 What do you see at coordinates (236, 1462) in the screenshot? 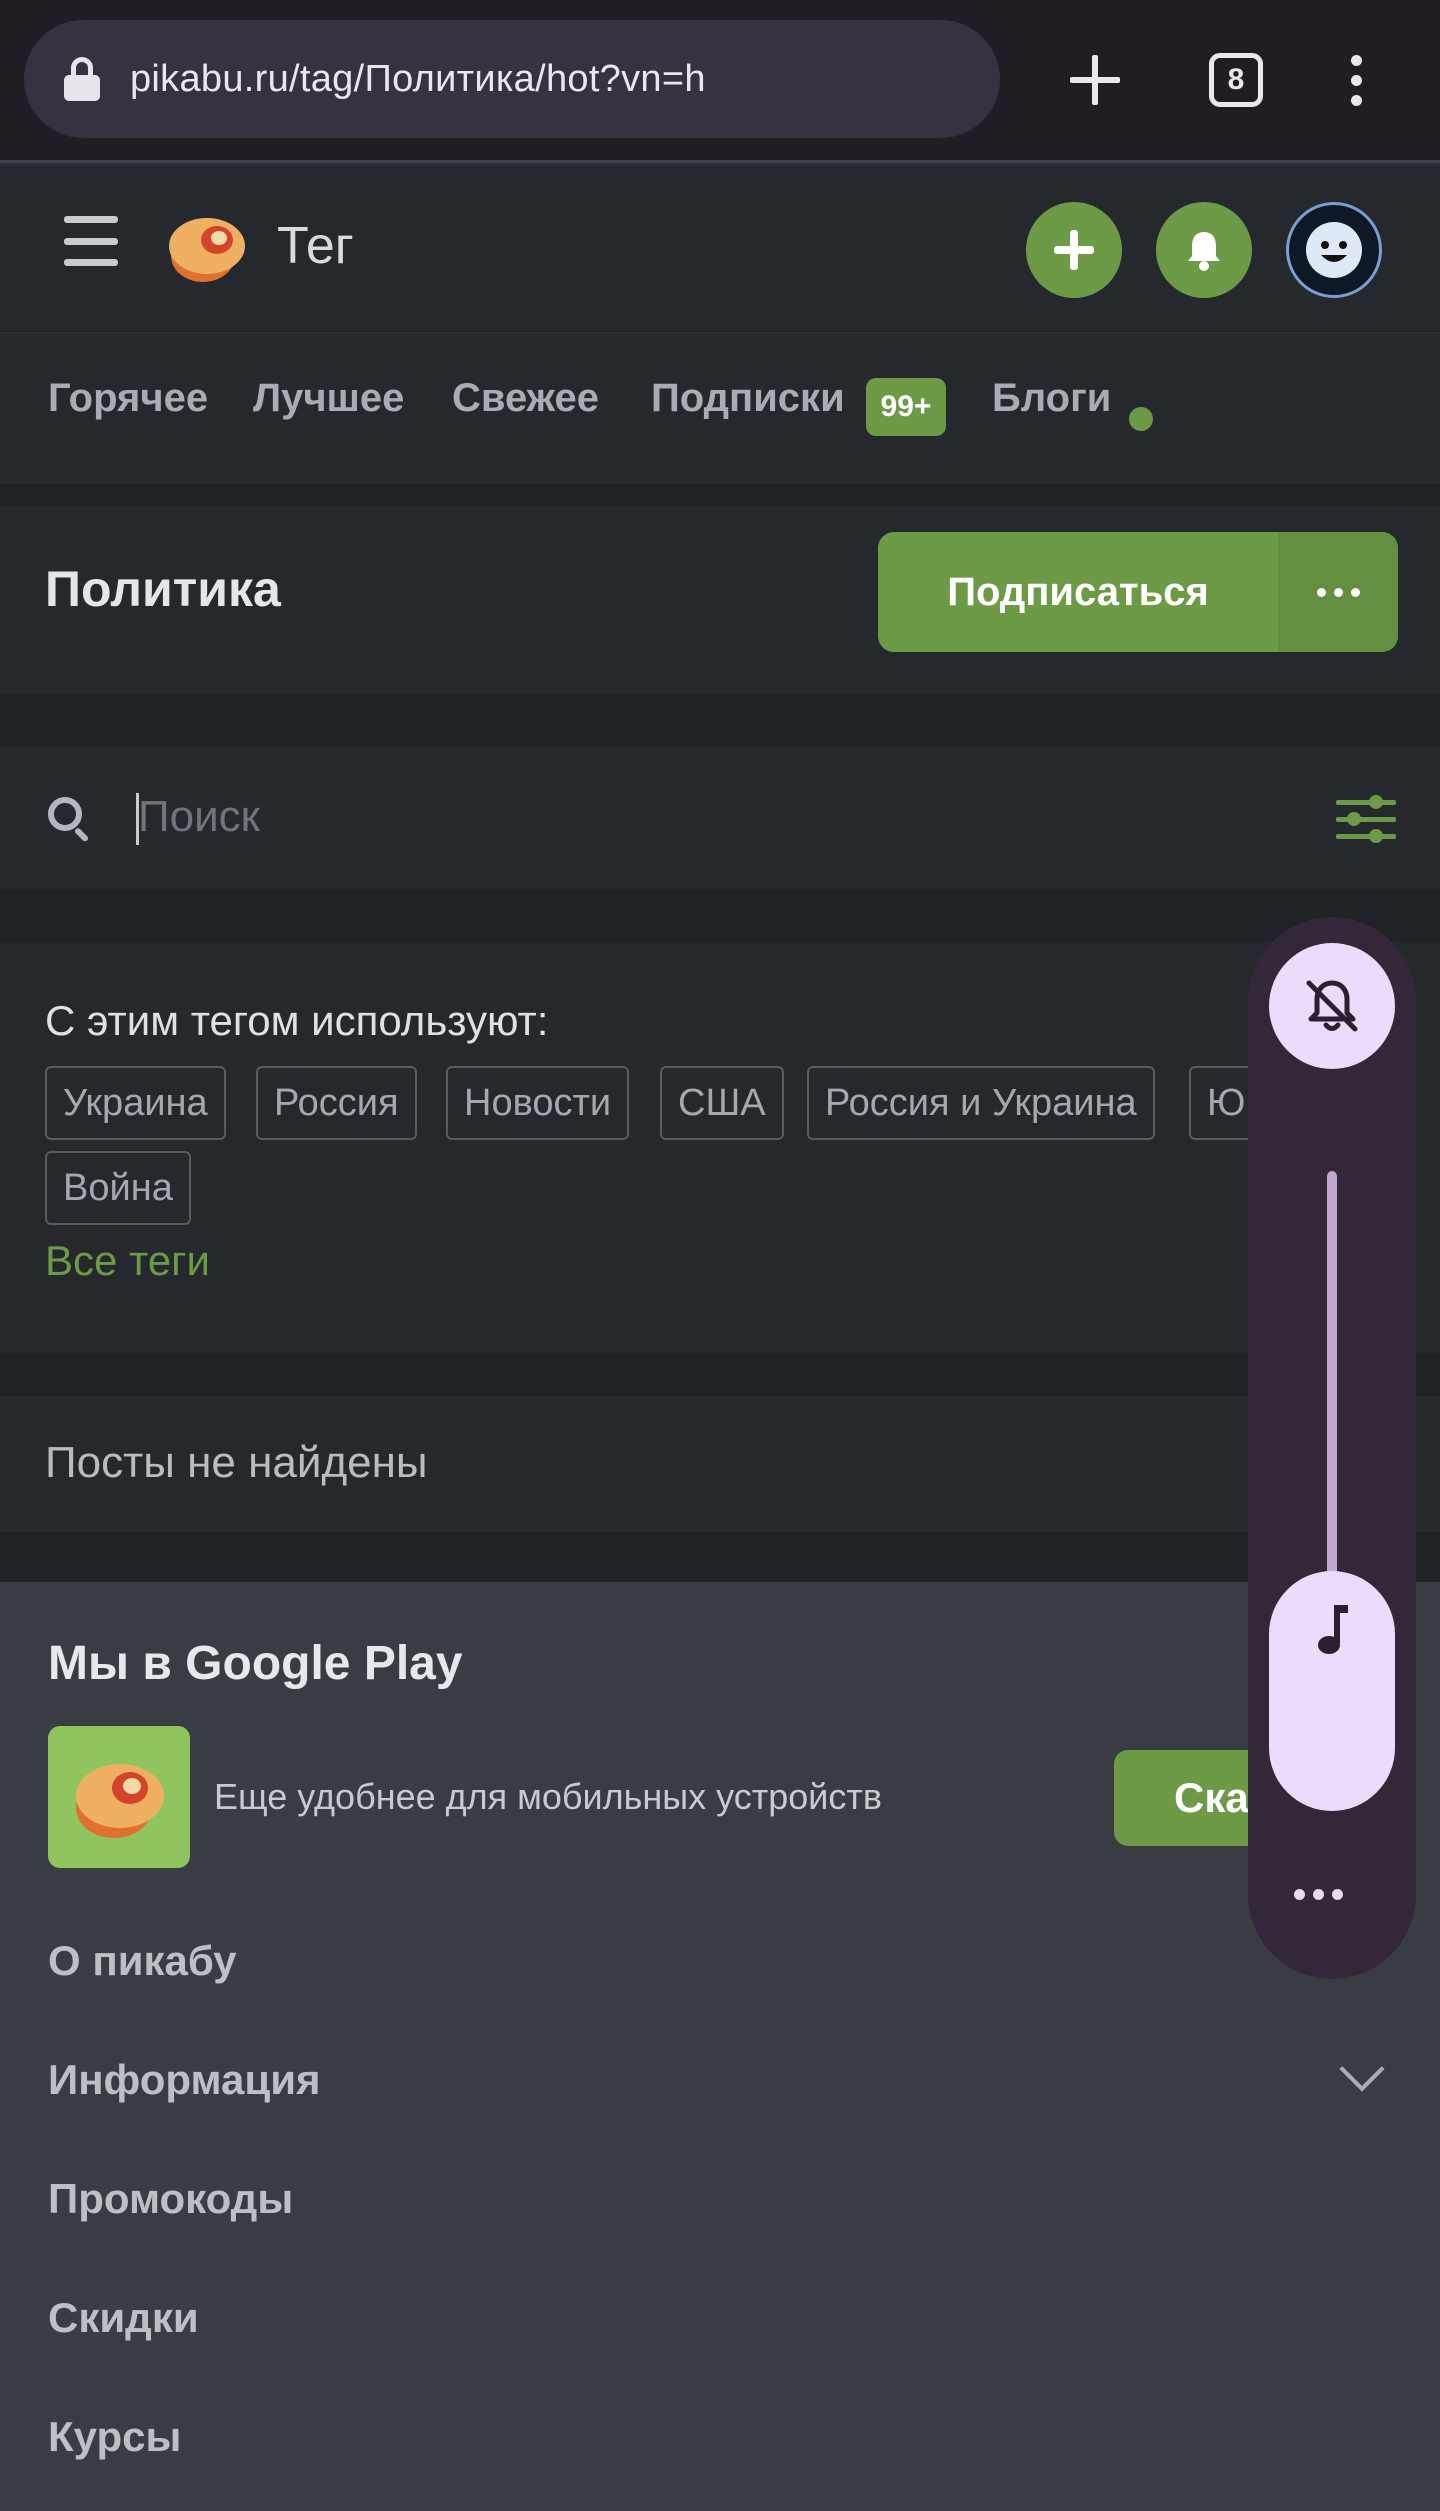
I see `empty-posts-text: Посты не найдены` at bounding box center [236, 1462].